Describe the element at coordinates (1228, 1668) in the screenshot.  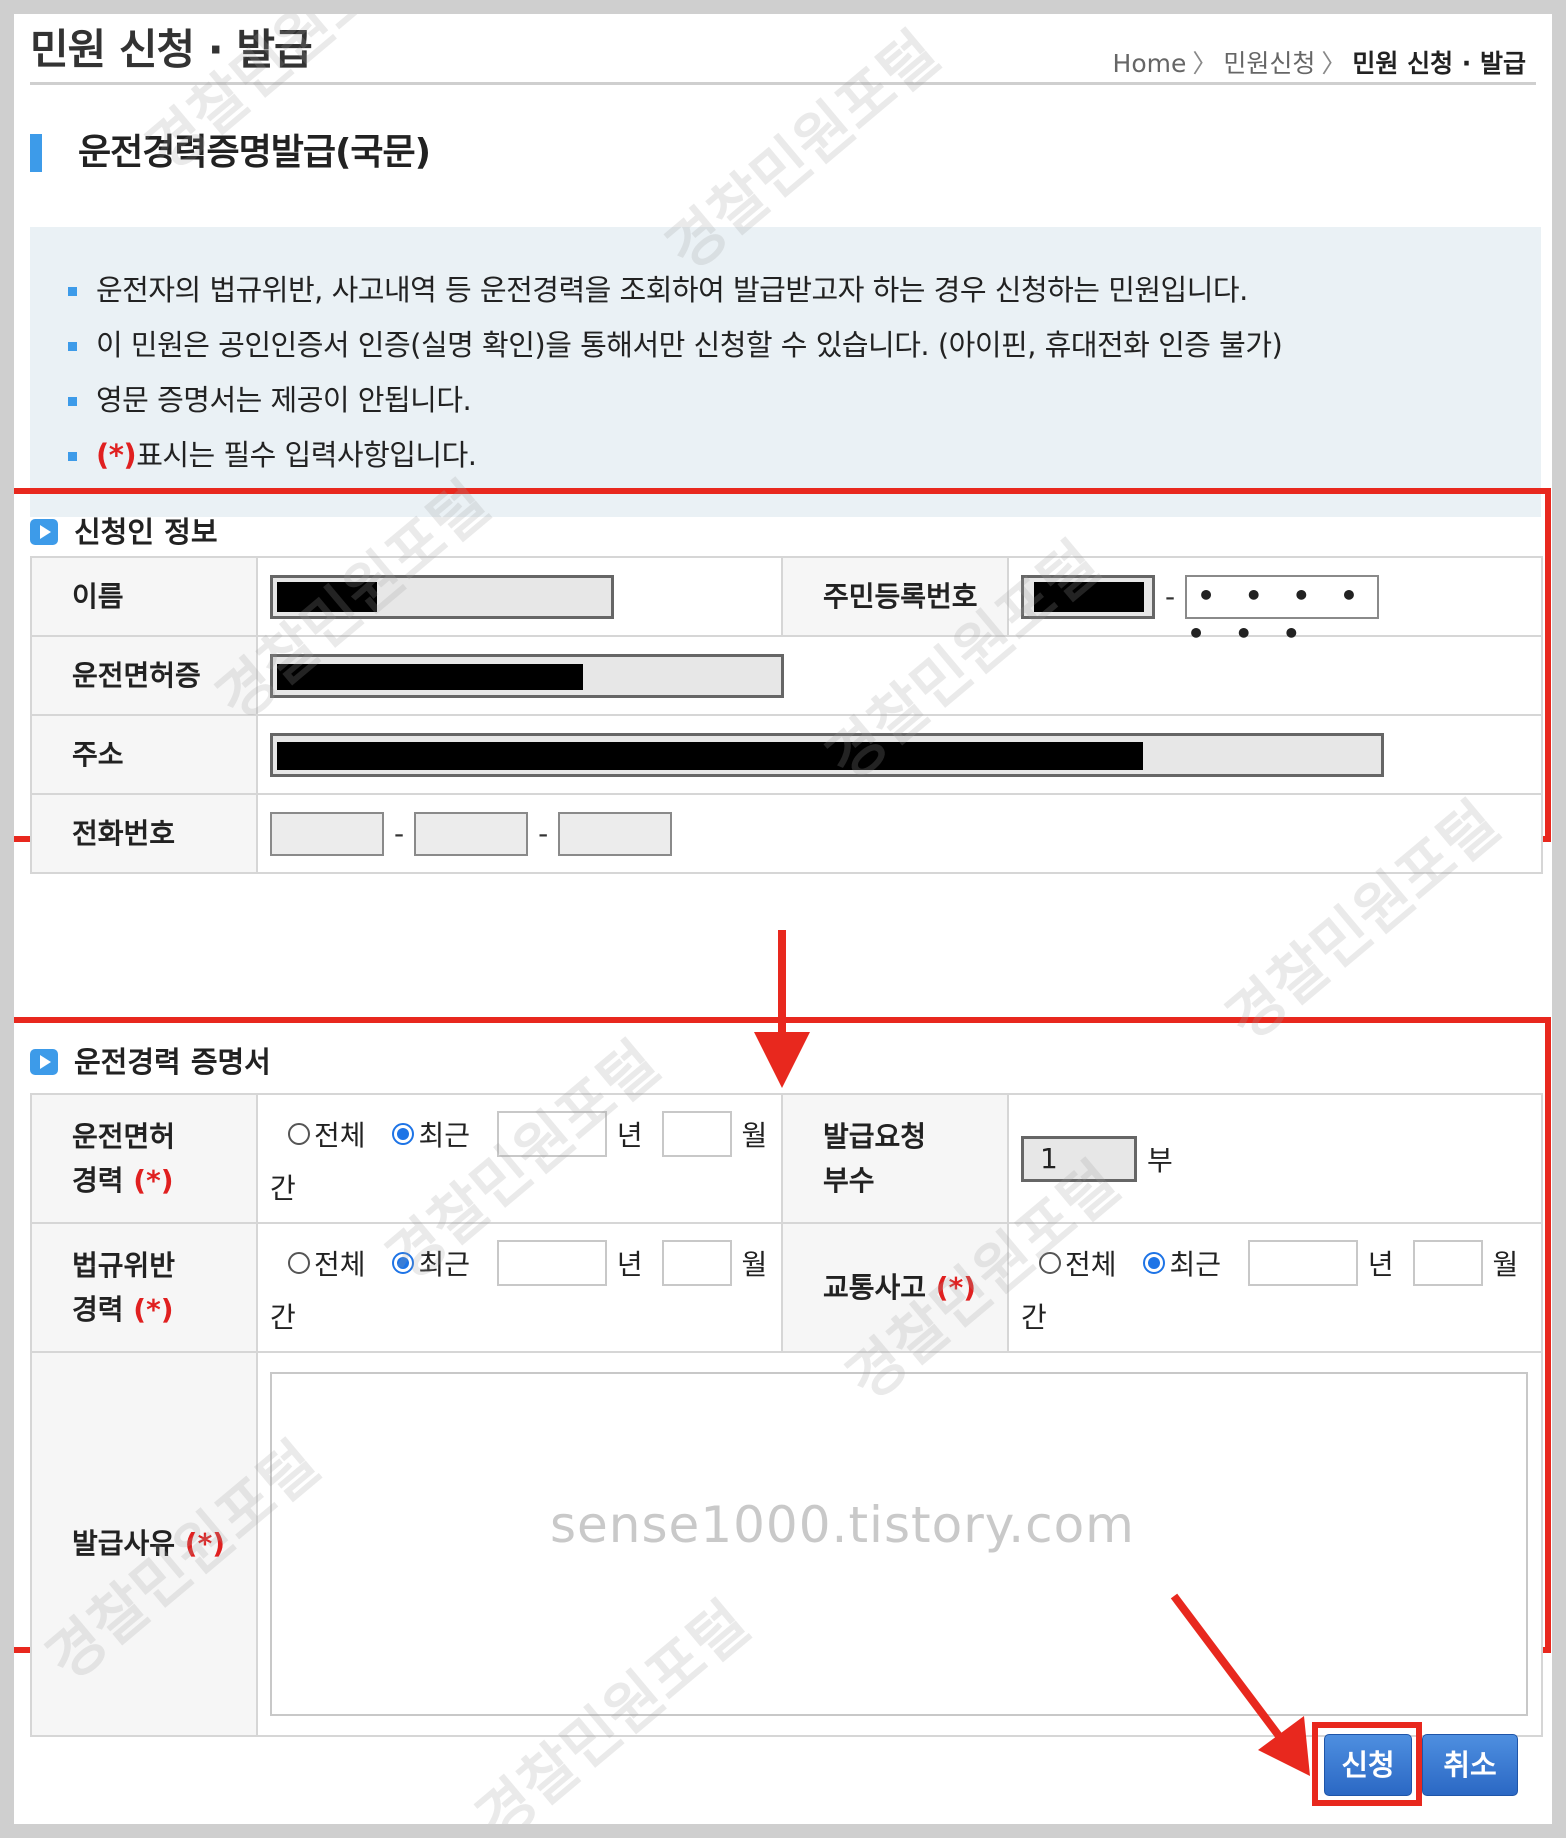
I see `arrow-line-diagonal` at that location.